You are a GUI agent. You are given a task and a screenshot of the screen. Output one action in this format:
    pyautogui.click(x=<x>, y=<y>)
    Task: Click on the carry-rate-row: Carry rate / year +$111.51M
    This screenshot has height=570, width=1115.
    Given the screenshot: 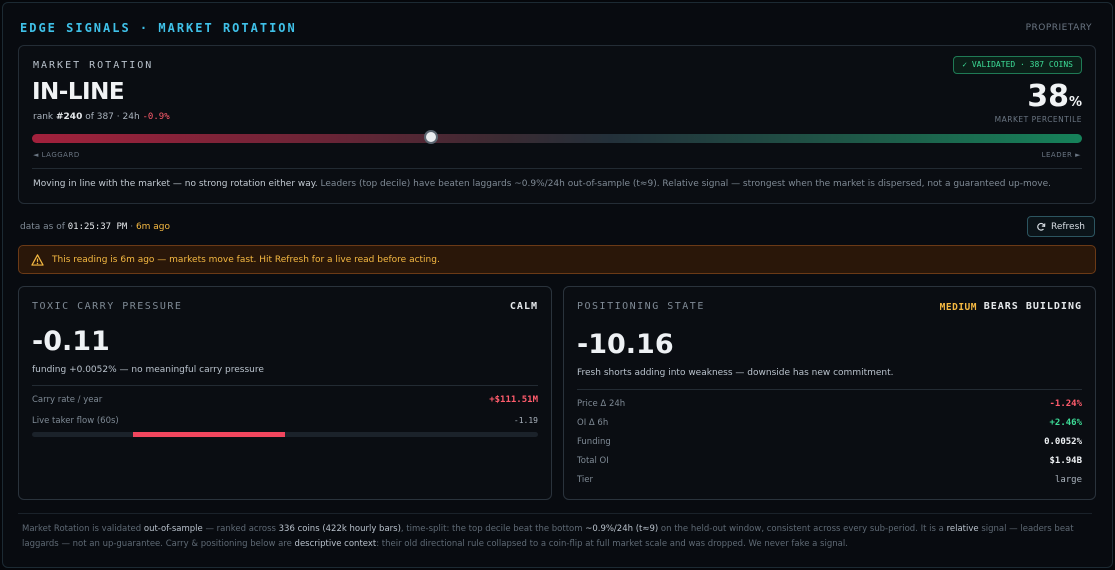 What is the action you would take?
    pyautogui.click(x=285, y=402)
    